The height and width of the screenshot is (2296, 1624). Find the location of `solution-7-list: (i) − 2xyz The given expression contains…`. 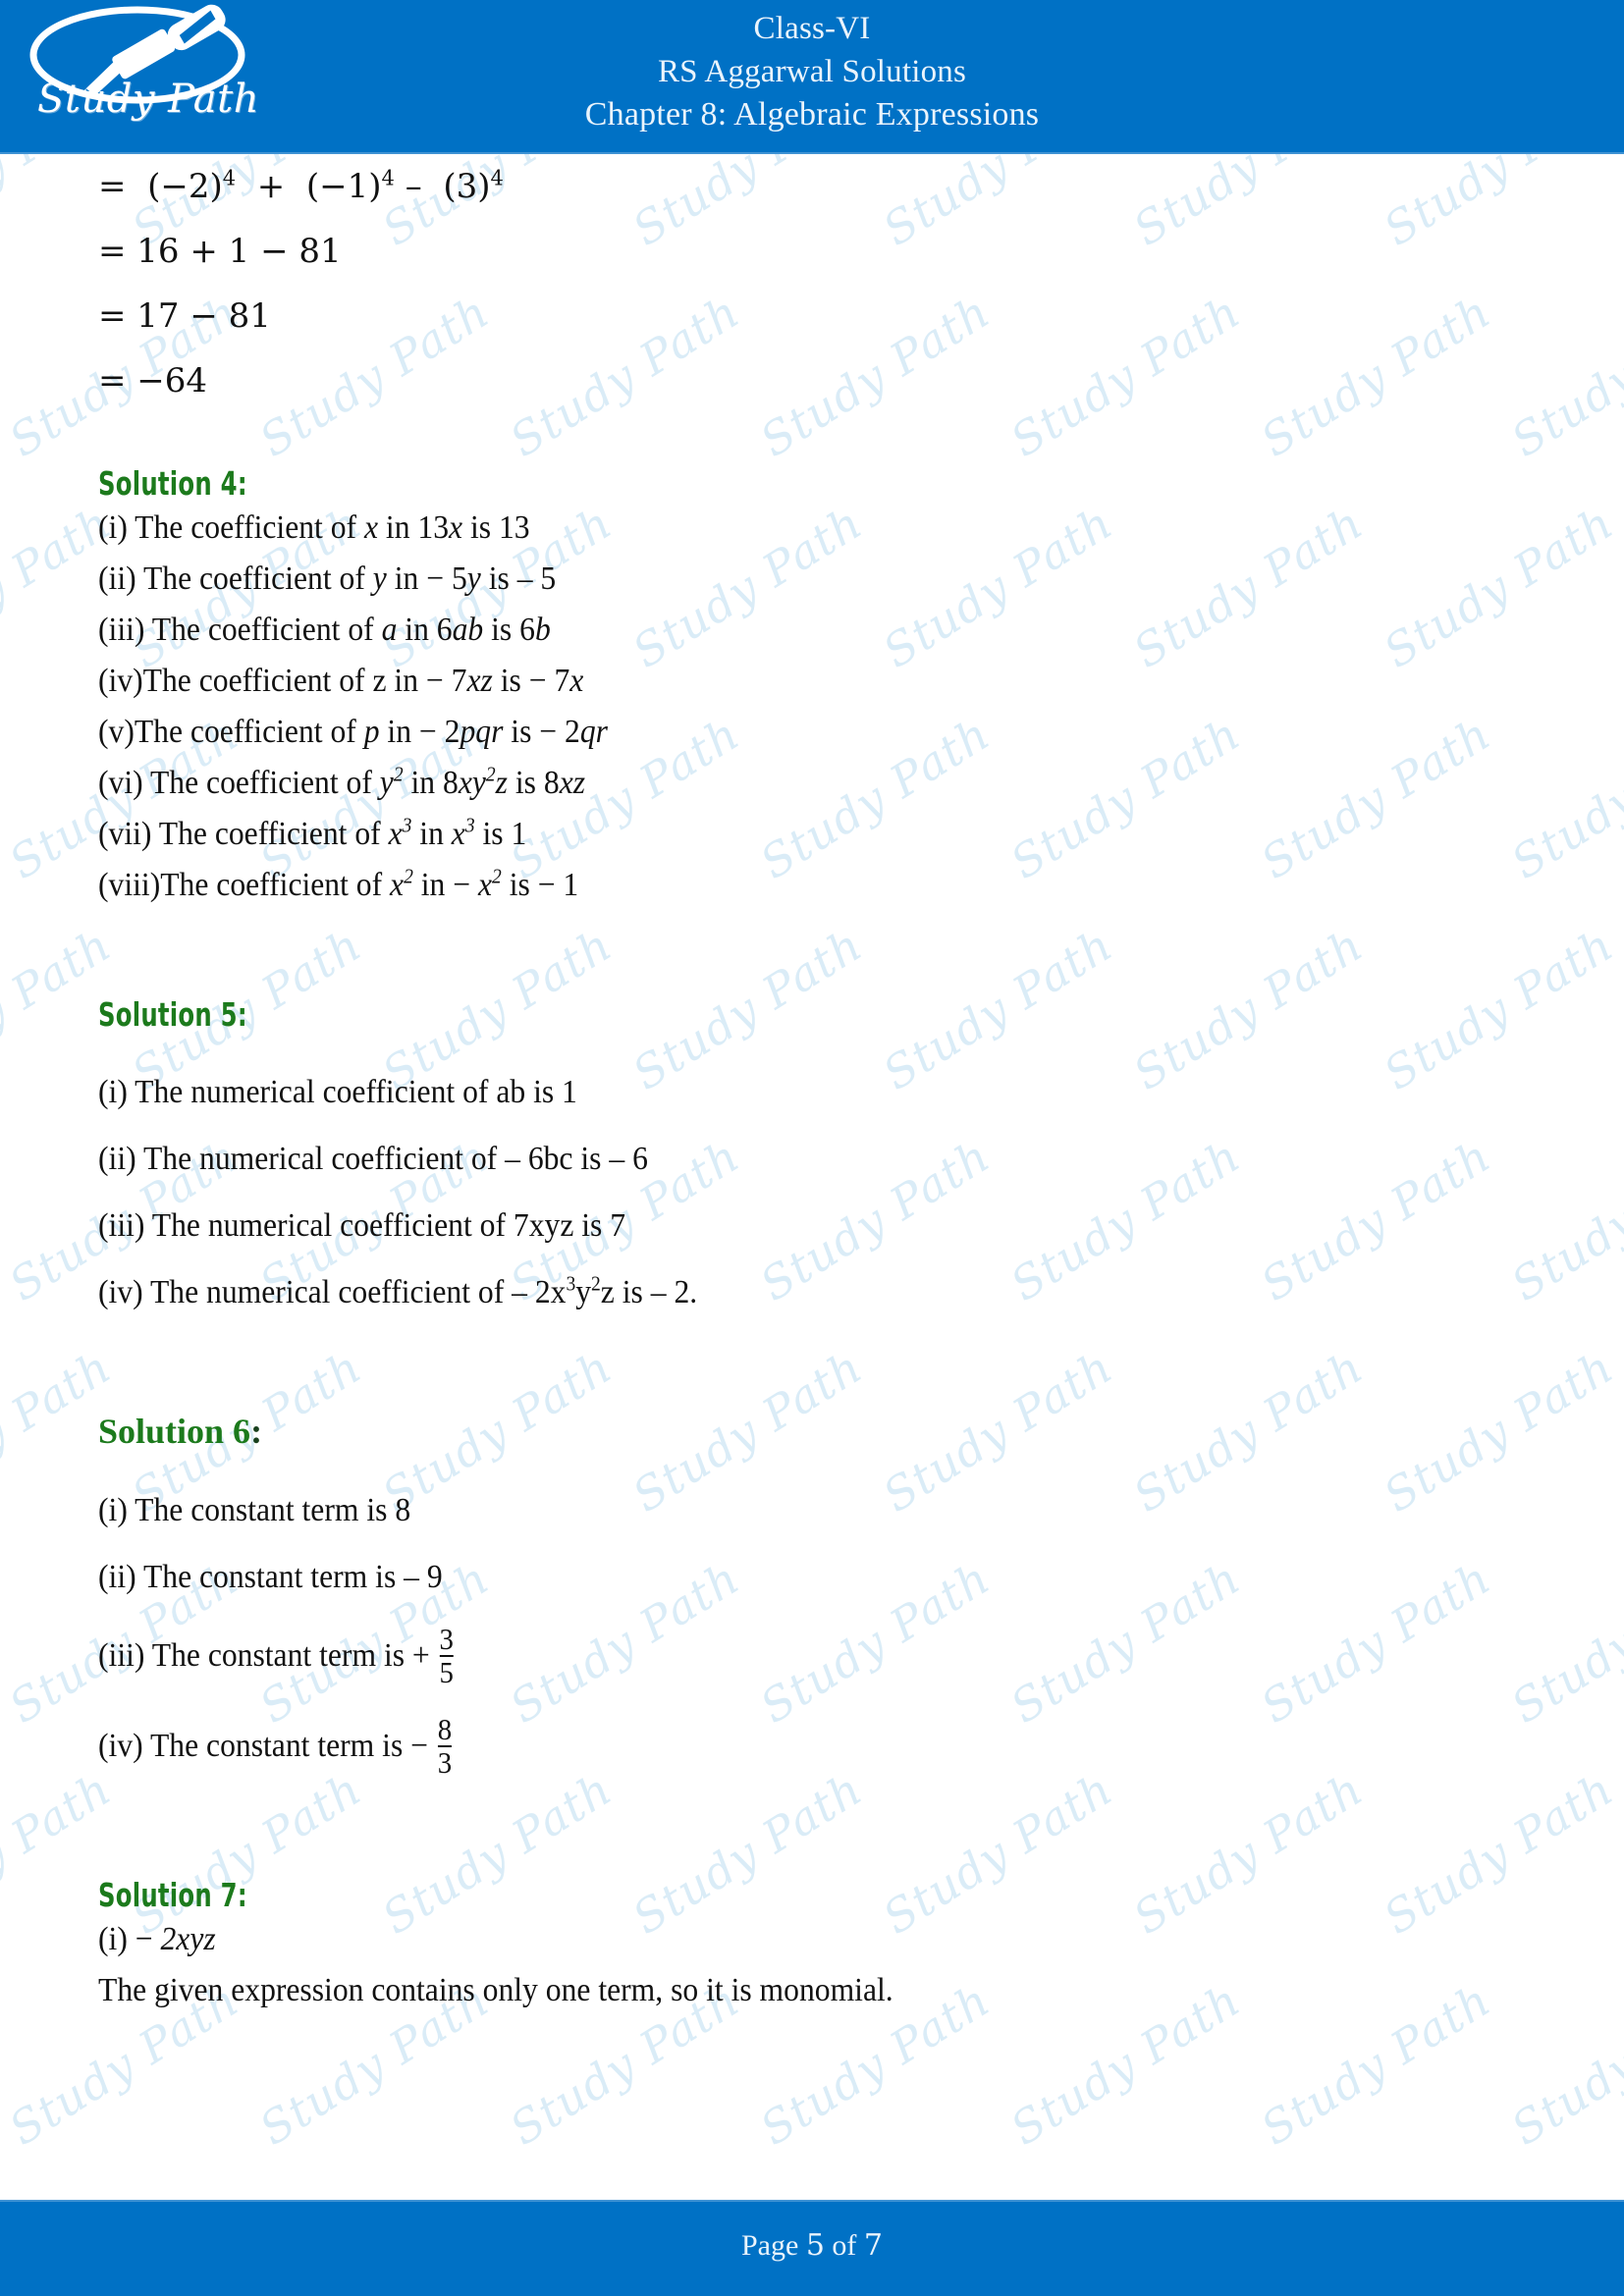

solution-7-list: (i) − 2xyz The given expression contains… is located at coordinates (812, 1965).